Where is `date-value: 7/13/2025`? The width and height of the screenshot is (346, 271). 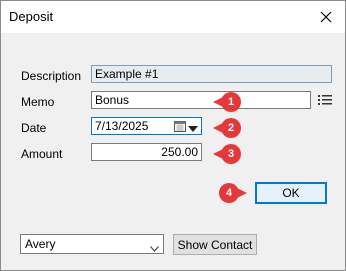
date-value: 7/13/2025 is located at coordinates (122, 126).